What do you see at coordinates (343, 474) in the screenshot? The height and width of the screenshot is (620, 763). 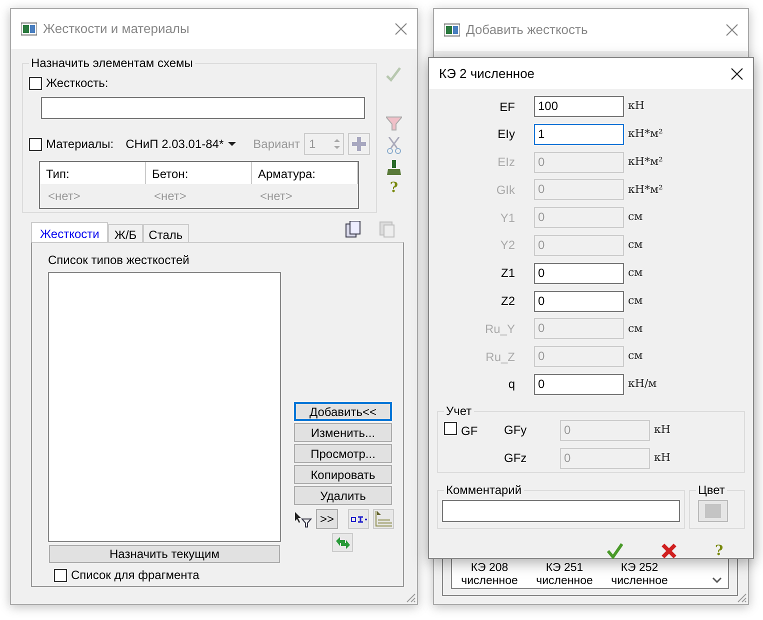 I see `action-button: Копировать` at bounding box center [343, 474].